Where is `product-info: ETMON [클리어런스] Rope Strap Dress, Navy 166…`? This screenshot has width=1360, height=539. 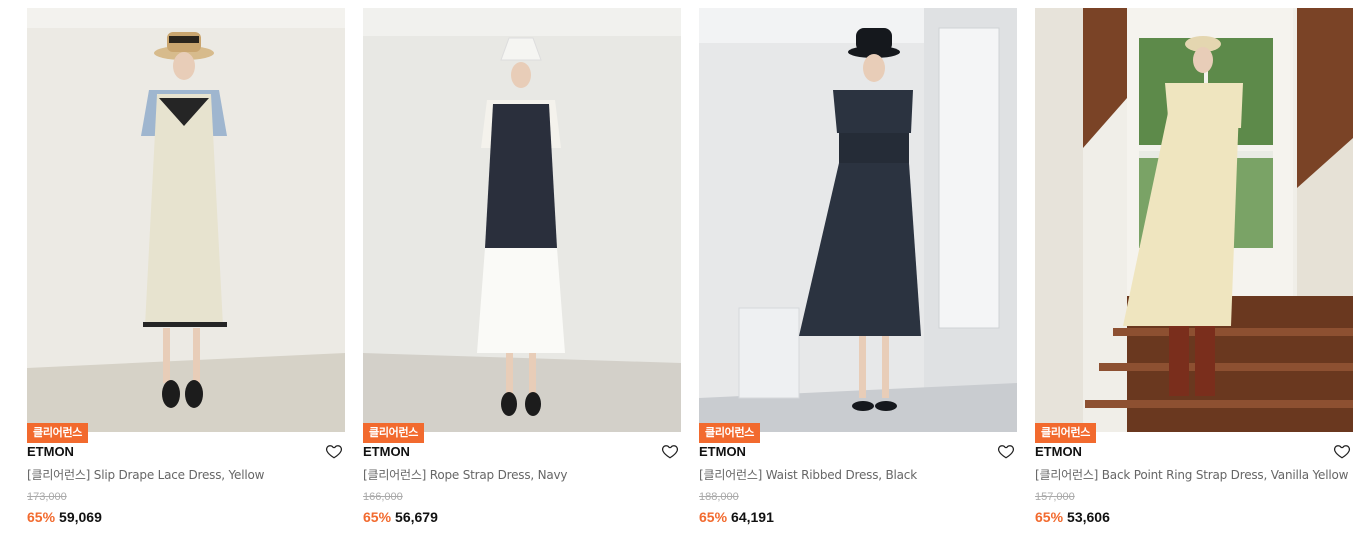
product-info: ETMON [클리어런스] Rope Strap Dress, Navy 166… is located at coordinates (522, 485).